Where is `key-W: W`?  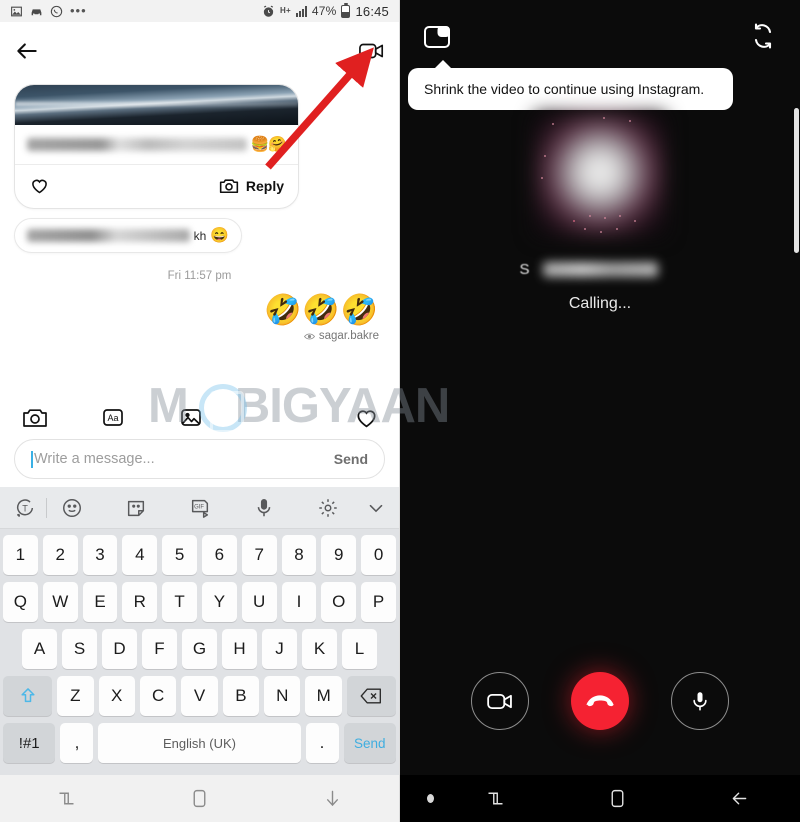 key-W: W is located at coordinates (60, 602).